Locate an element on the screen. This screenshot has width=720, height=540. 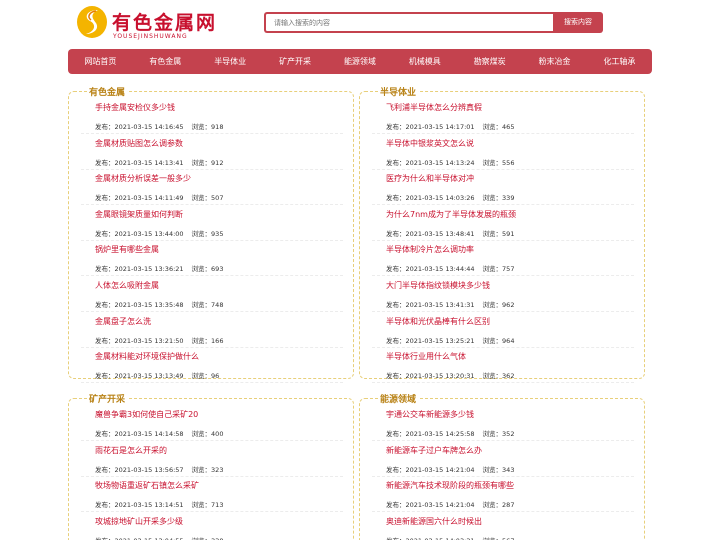
nav-item-mining: 矿产开采 is located at coordinates (295, 61).